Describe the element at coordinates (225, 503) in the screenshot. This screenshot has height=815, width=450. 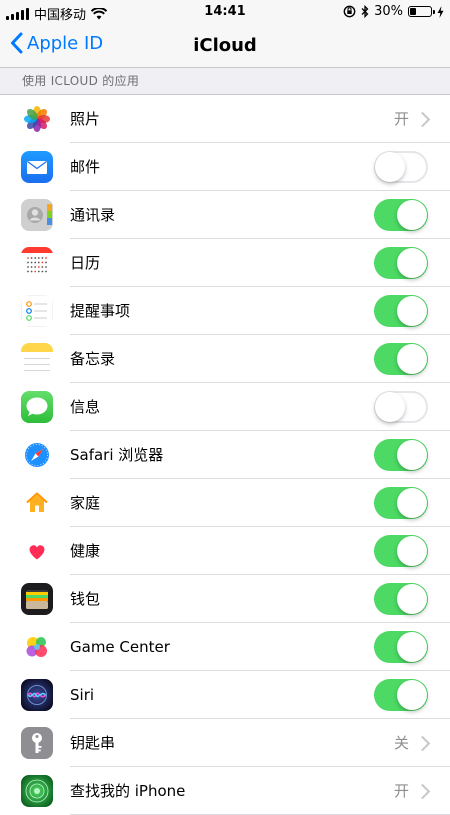
I see `list-item: 家庭` at that location.